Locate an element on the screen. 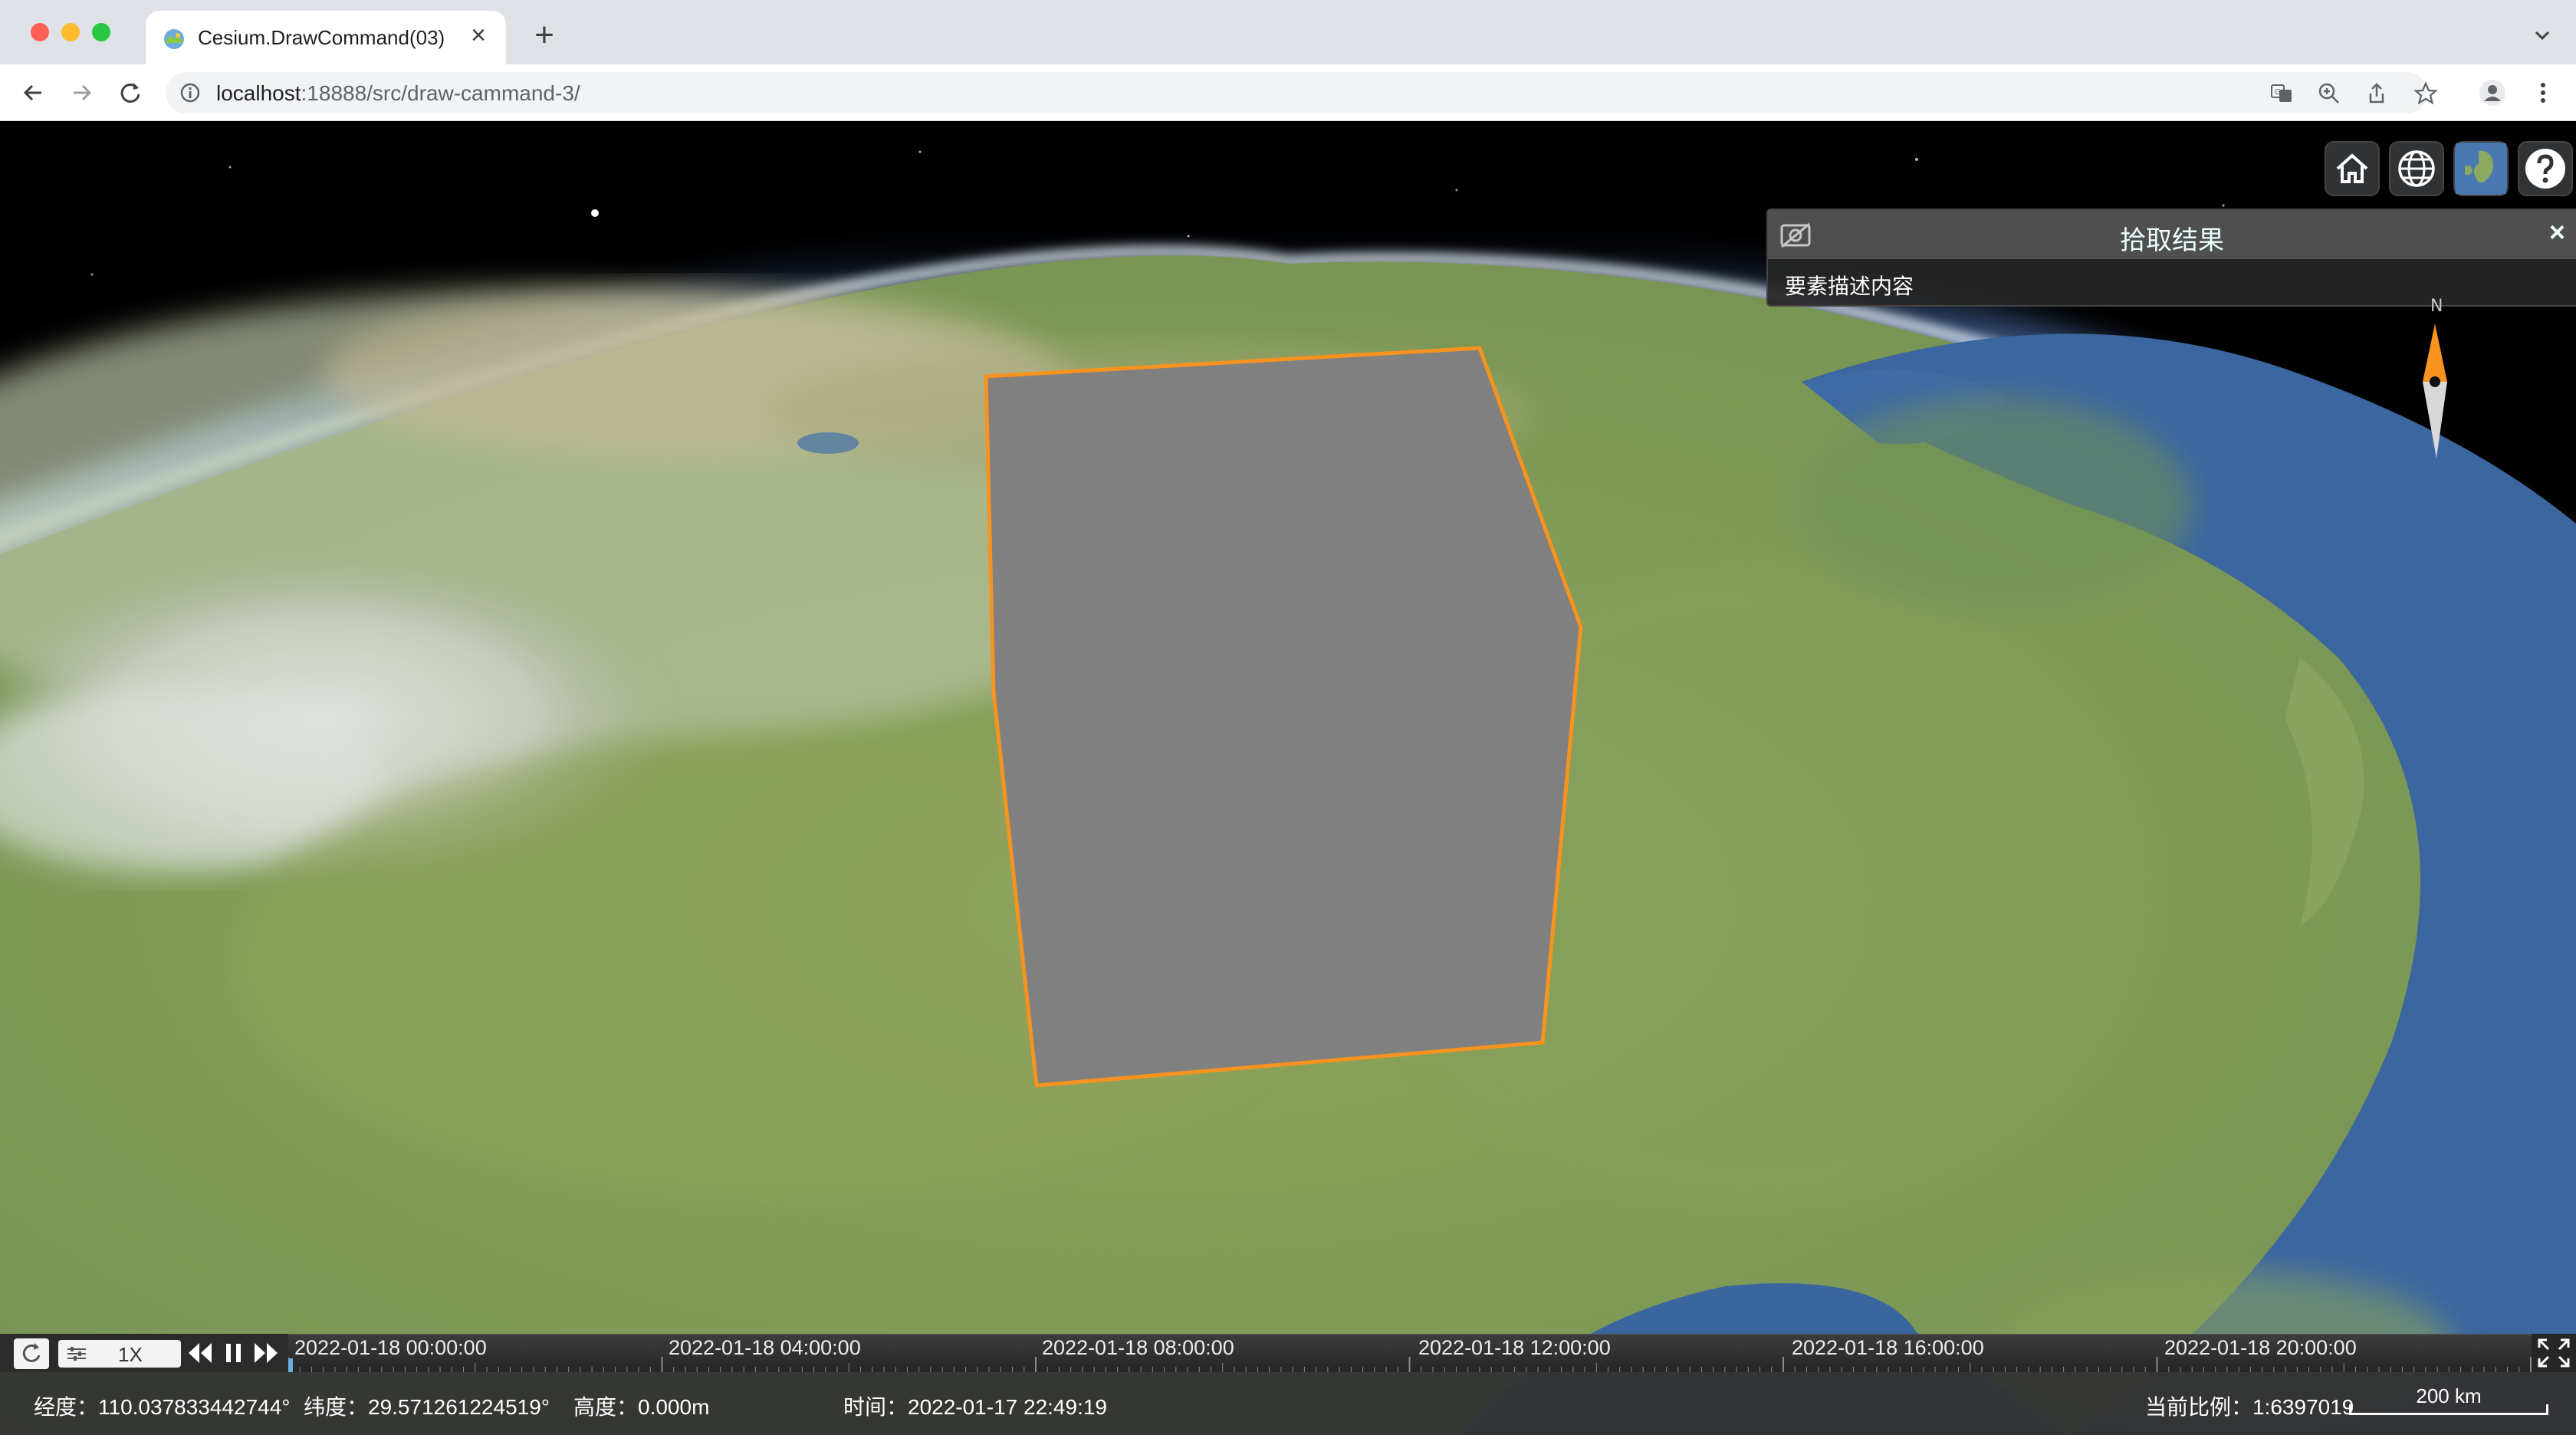 Image resolution: width=2576 pixels, height=1435 pixels. compass-icon: N is located at coordinates (2438, 393).